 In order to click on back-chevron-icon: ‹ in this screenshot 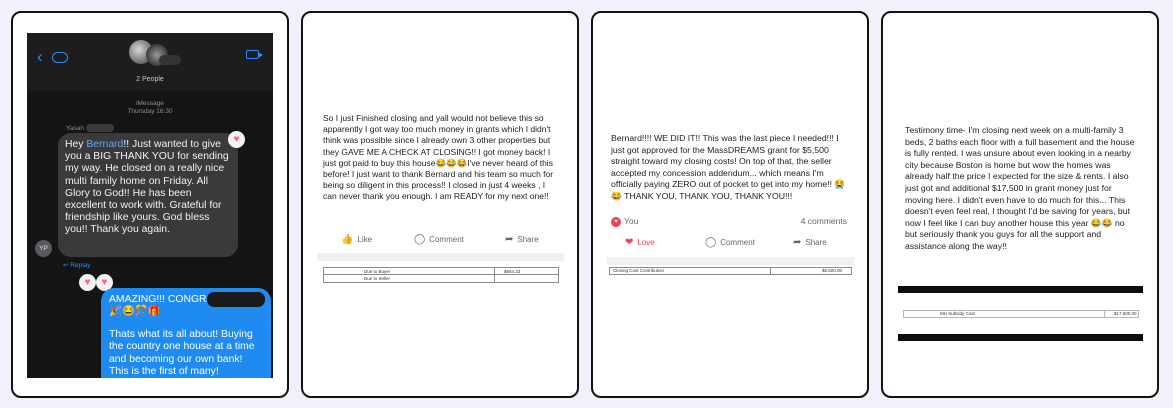, I will do `click(40, 56)`.